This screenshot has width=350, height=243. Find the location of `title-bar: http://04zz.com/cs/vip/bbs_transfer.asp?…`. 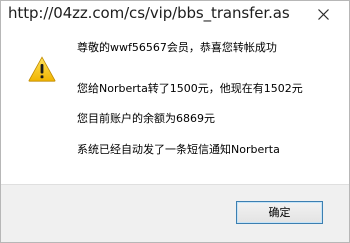

title-bar: http://04zz.com/cs/vip/bbs_transfer.asp?… is located at coordinates (175, 14).